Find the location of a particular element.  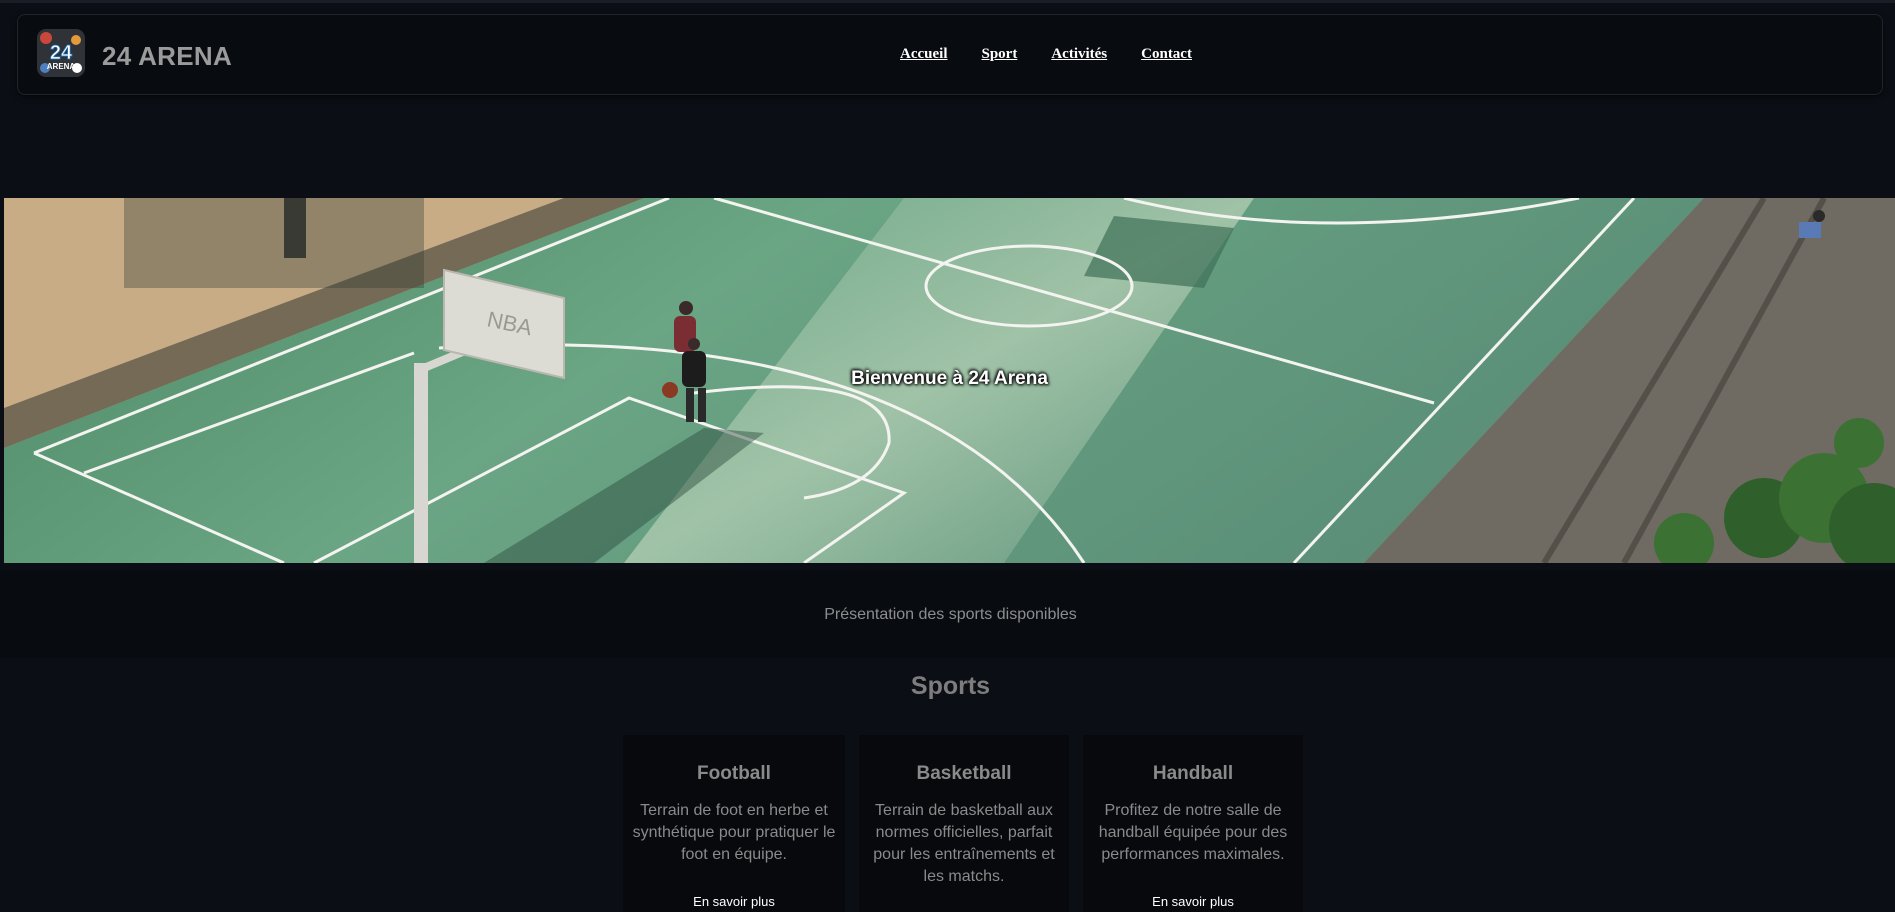

hero-title: Bienvenue à 24 Arena is located at coordinates (949, 378).